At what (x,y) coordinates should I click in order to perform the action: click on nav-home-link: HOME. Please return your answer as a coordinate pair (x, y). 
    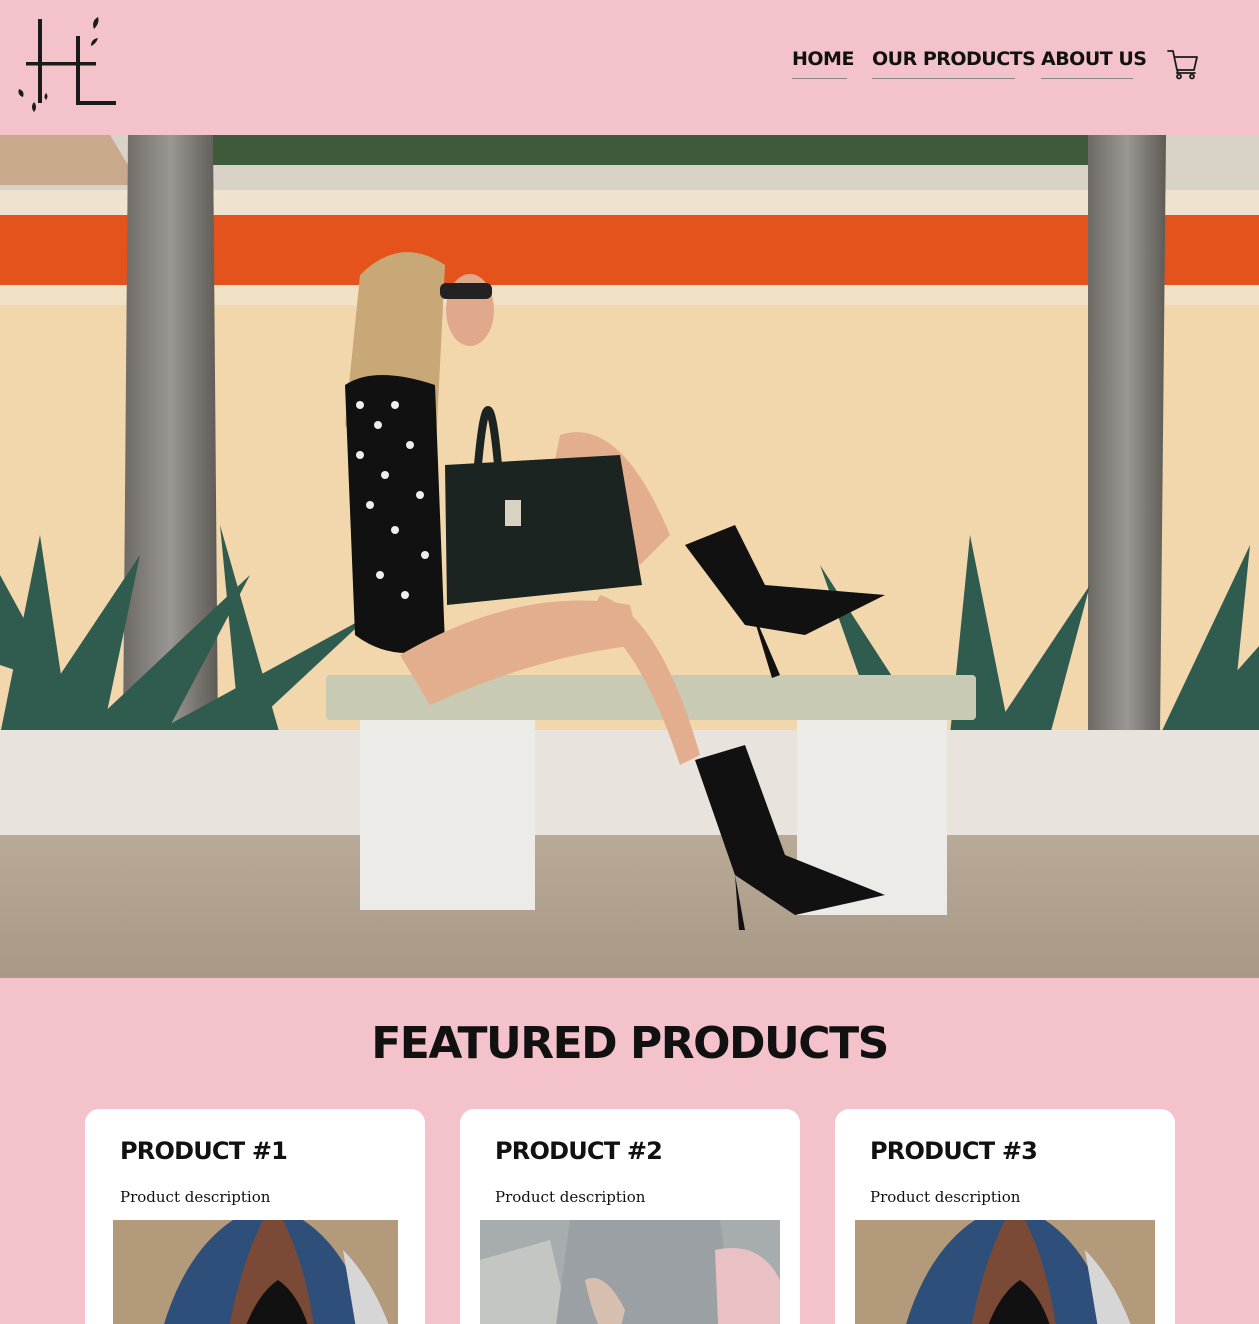
    Looking at the image, I should click on (823, 63).